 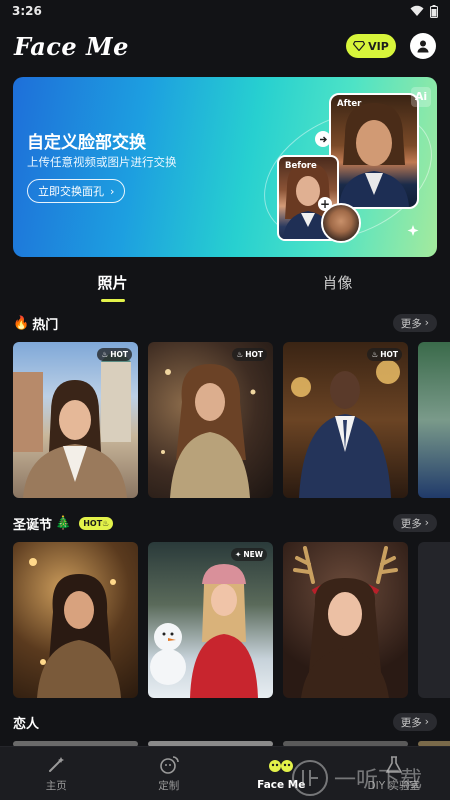 I want to click on tab-photos: 照片, so click(x=112, y=285).